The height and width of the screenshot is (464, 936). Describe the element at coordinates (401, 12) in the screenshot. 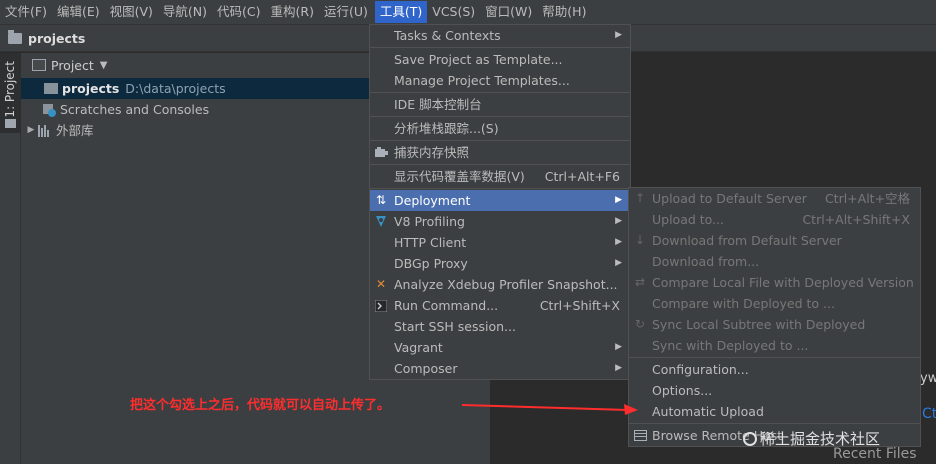

I see `menu-tools: 工具(T)` at that location.